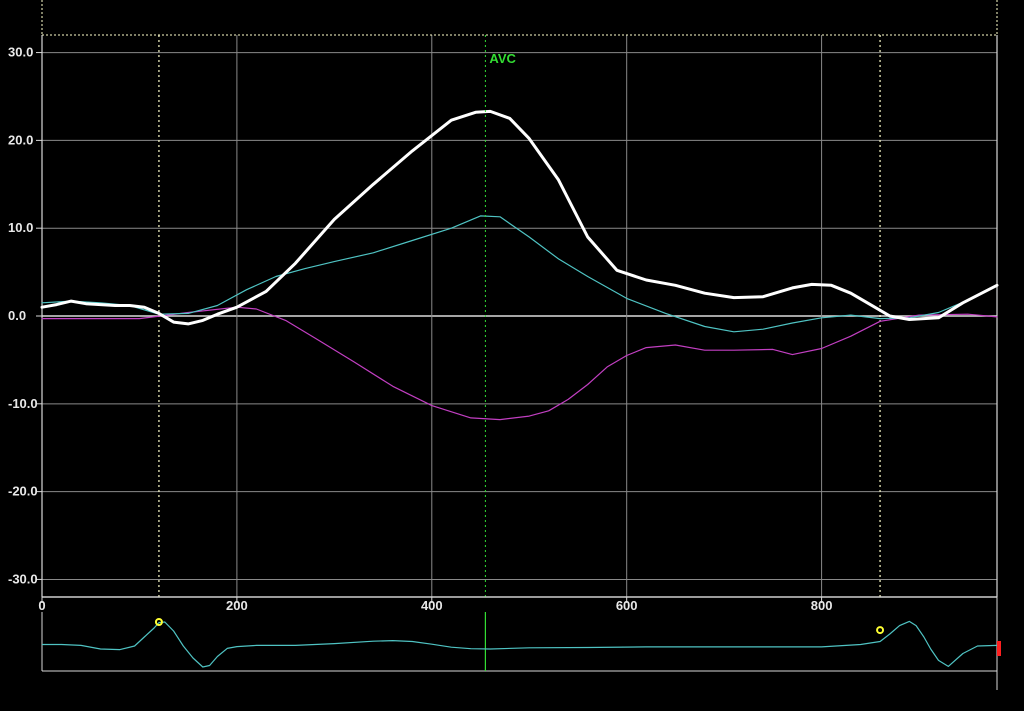 The image size is (1024, 711). What do you see at coordinates (627, 605) in the screenshot?
I see `x-tick-label: 600` at bounding box center [627, 605].